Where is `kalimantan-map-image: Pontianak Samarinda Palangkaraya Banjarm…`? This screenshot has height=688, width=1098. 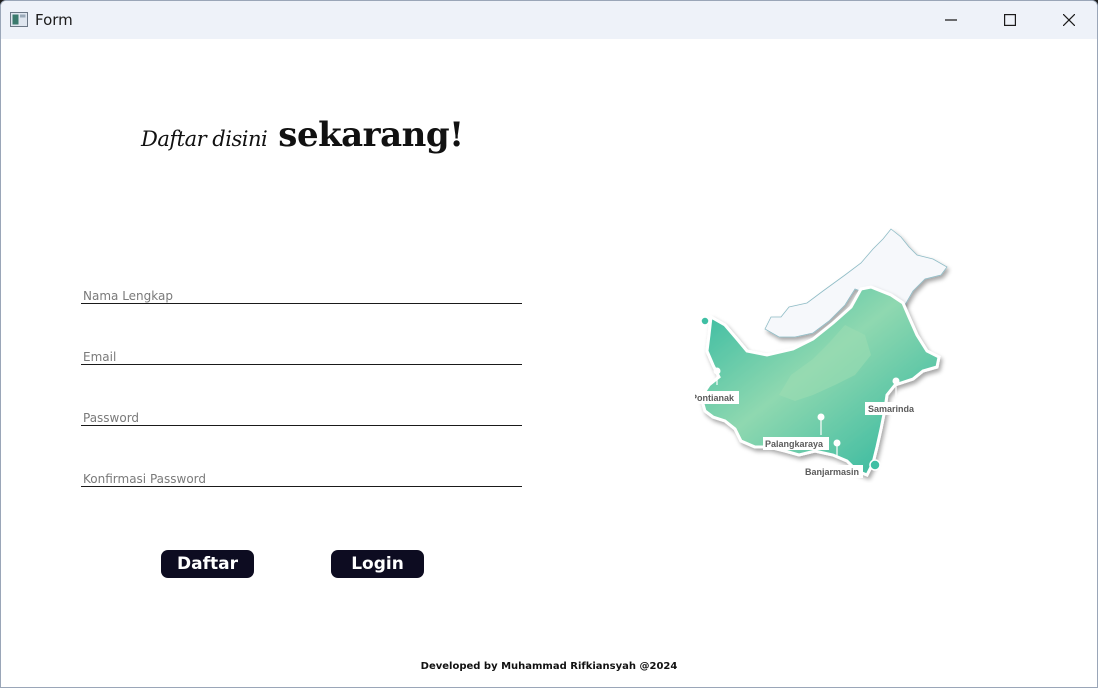
kalimantan-map-image: Pontianak Samarinda Palangkaraya Banjarm… is located at coordinates (821, 353).